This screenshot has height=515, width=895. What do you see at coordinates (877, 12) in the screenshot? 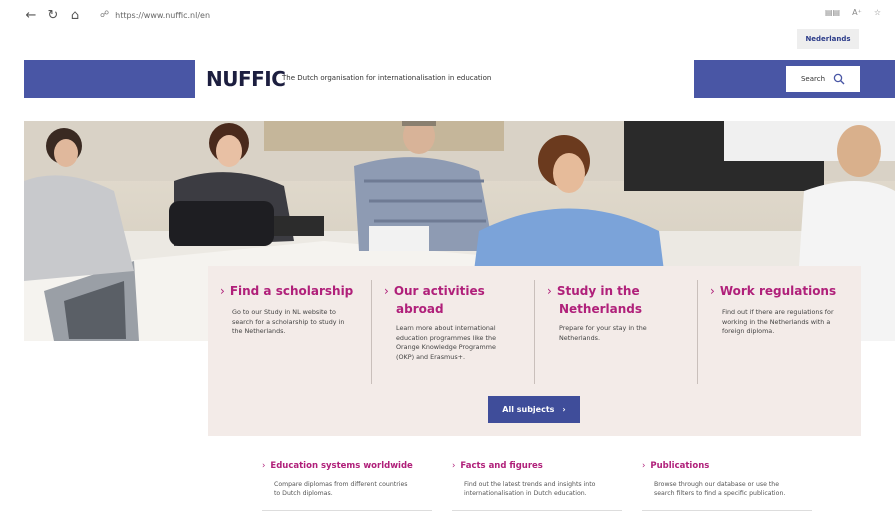
I see `favorite-star-icon: ☆` at bounding box center [877, 12].